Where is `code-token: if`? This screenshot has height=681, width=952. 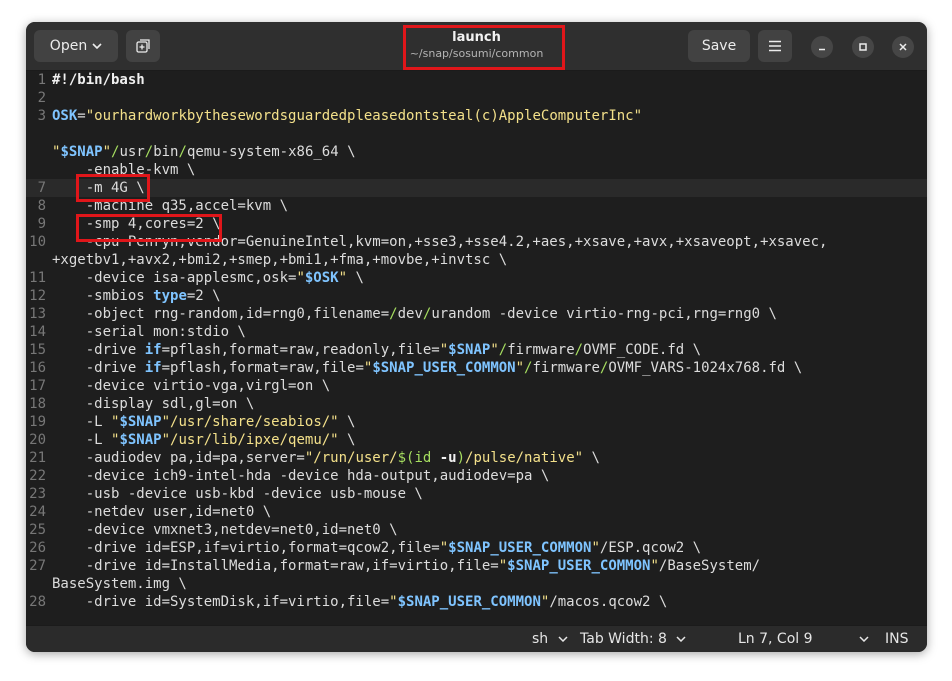
code-token: if is located at coordinates (153, 350).